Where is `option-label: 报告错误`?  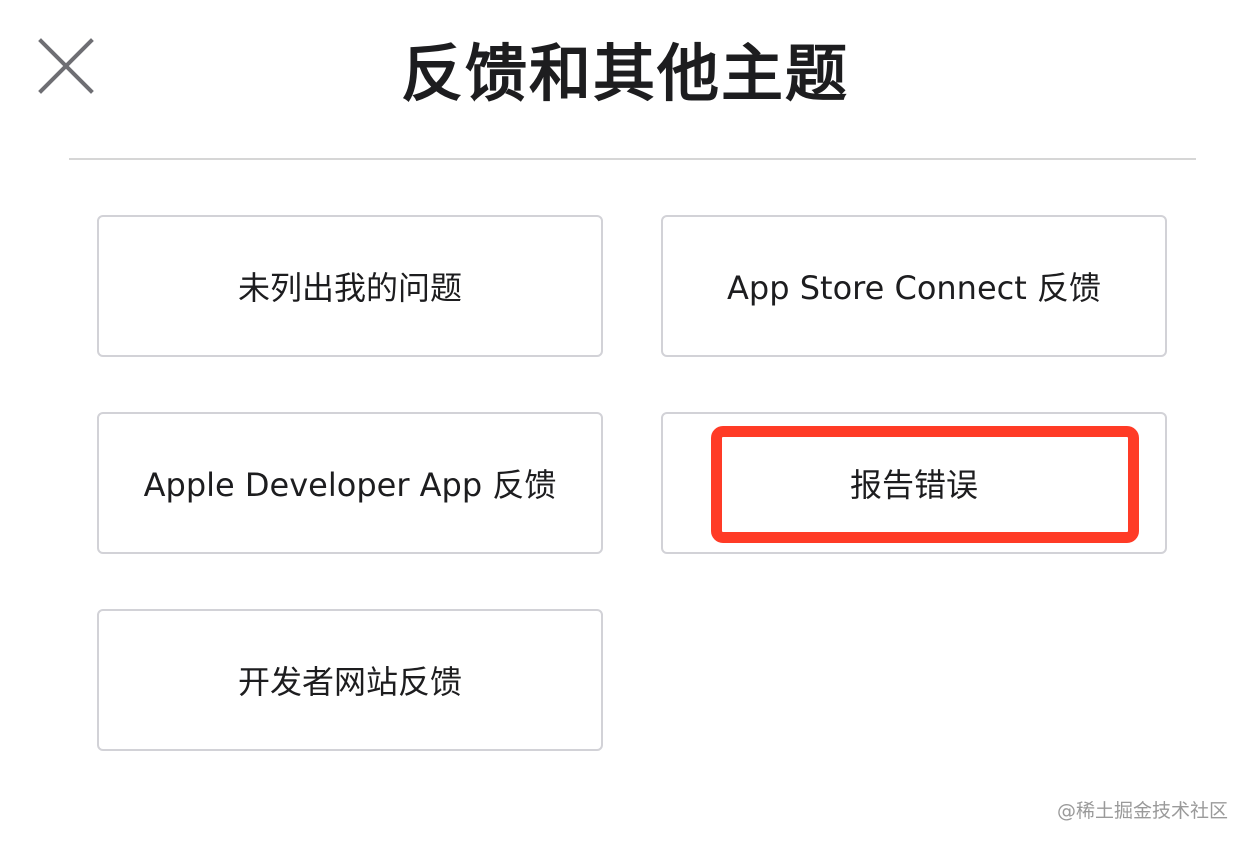 option-label: 报告错误 is located at coordinates (913, 485).